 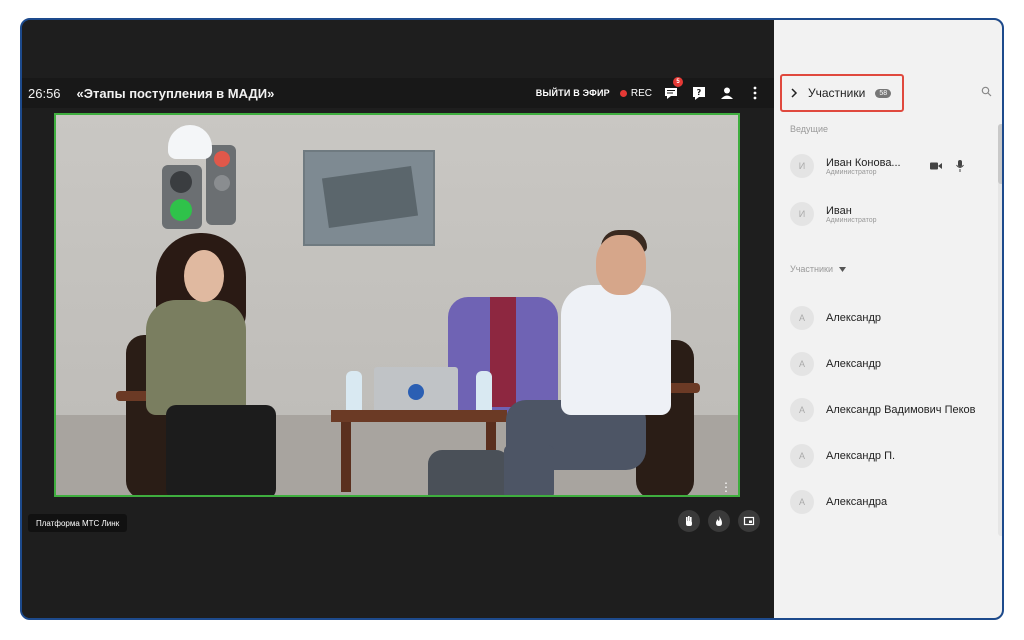 I want to click on guest-body, so click(x=196, y=357).